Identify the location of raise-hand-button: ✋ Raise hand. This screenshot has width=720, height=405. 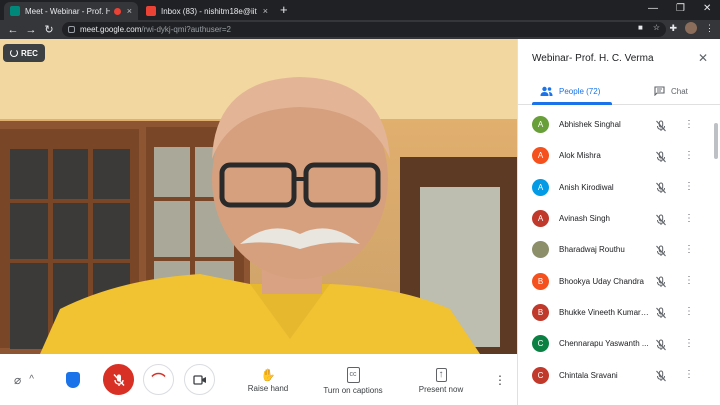
(268, 381).